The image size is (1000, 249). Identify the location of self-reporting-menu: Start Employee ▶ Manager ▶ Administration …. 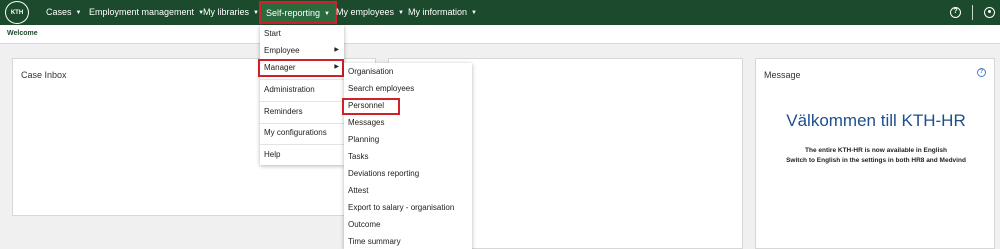
(302, 95).